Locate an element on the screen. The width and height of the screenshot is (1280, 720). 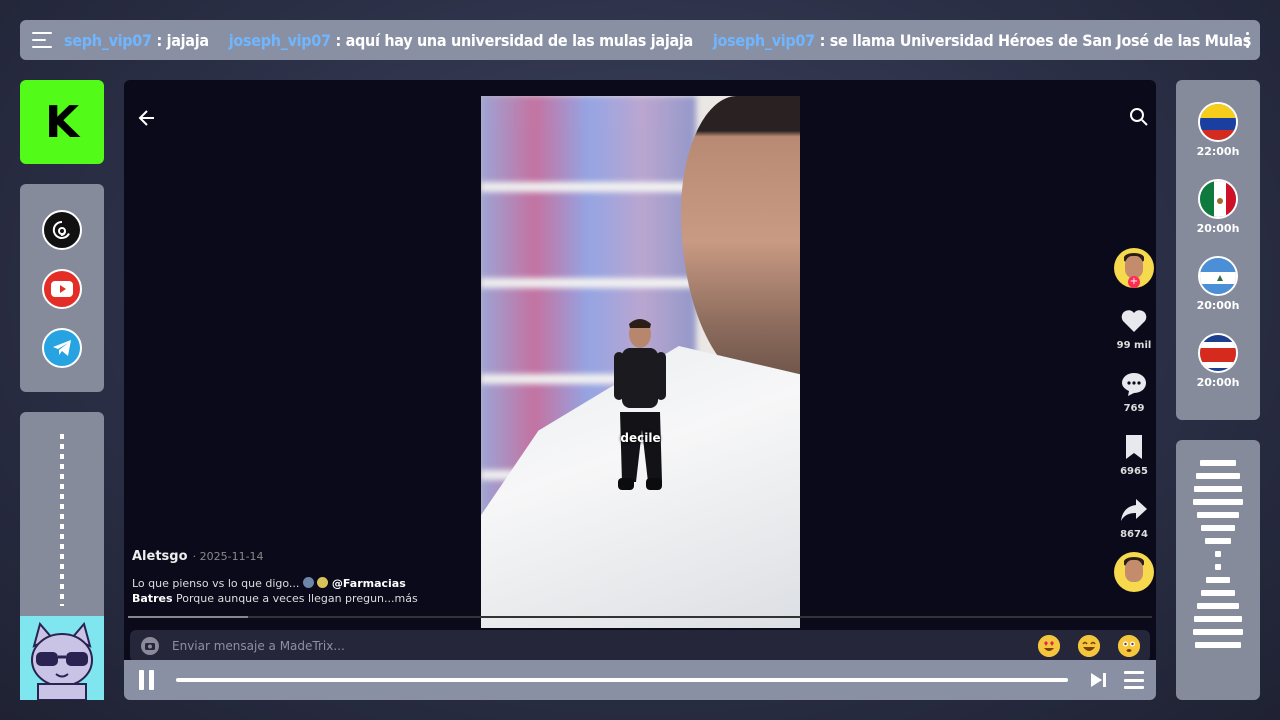
hamburger-menu-icon is located at coordinates (42, 40).